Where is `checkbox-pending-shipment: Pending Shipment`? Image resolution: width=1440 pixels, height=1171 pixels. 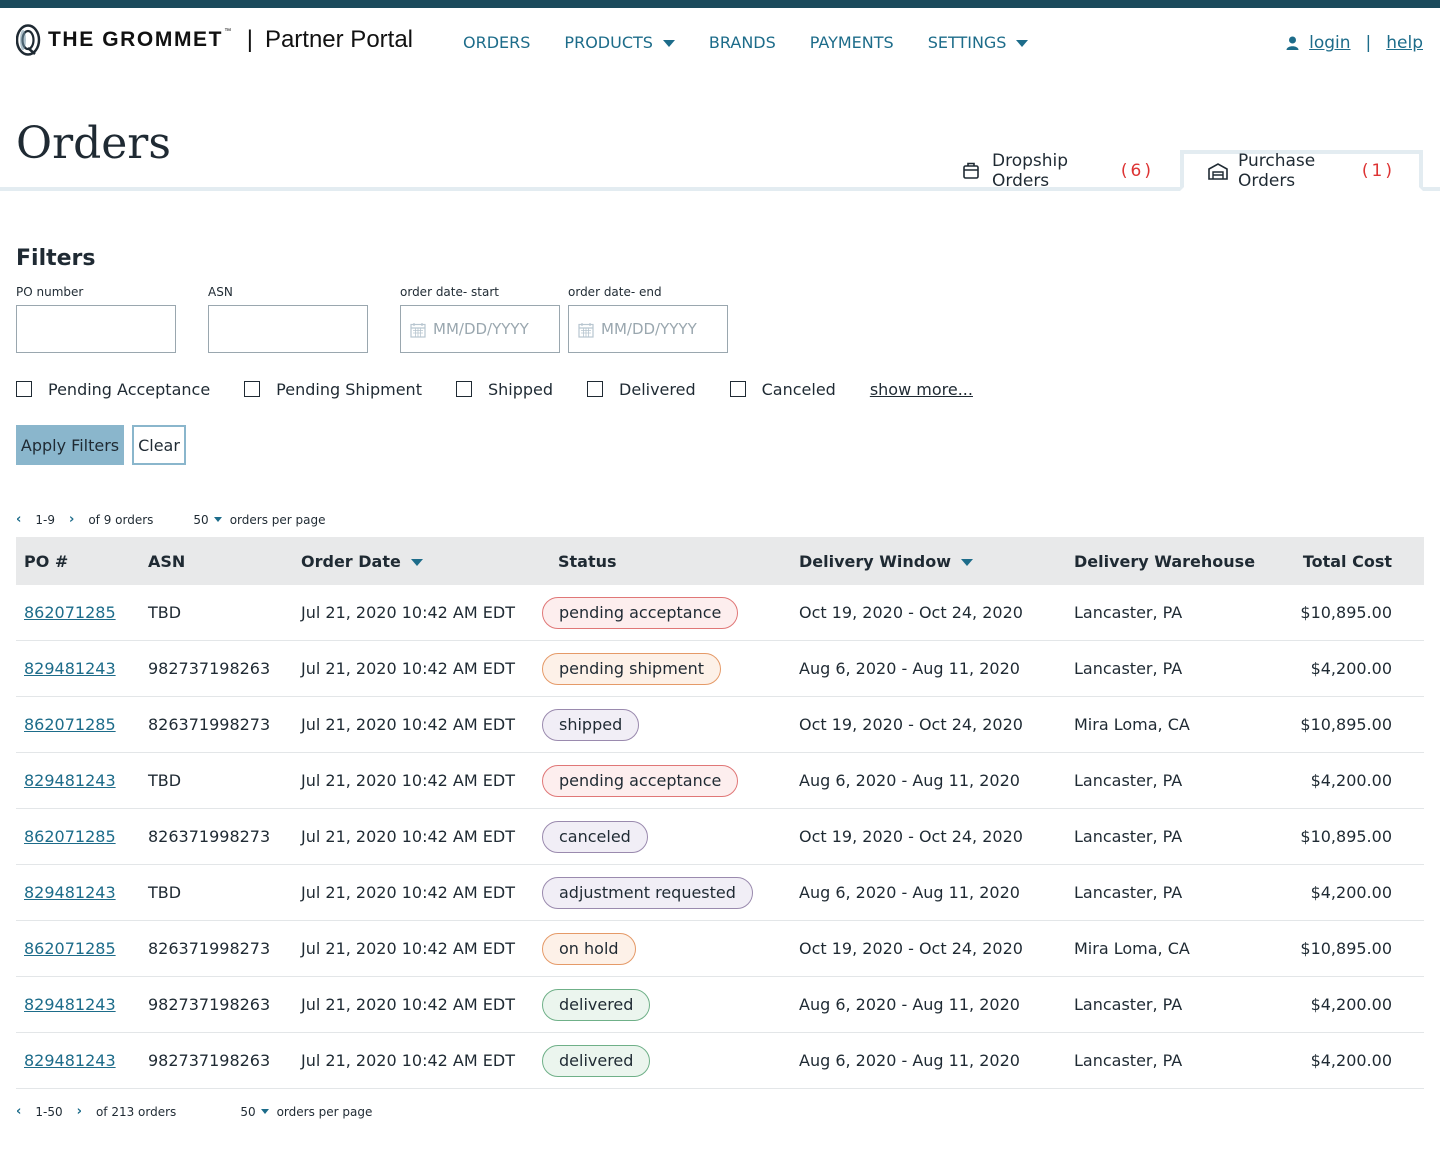
checkbox-pending-shipment: Pending Shipment is located at coordinates (333, 389).